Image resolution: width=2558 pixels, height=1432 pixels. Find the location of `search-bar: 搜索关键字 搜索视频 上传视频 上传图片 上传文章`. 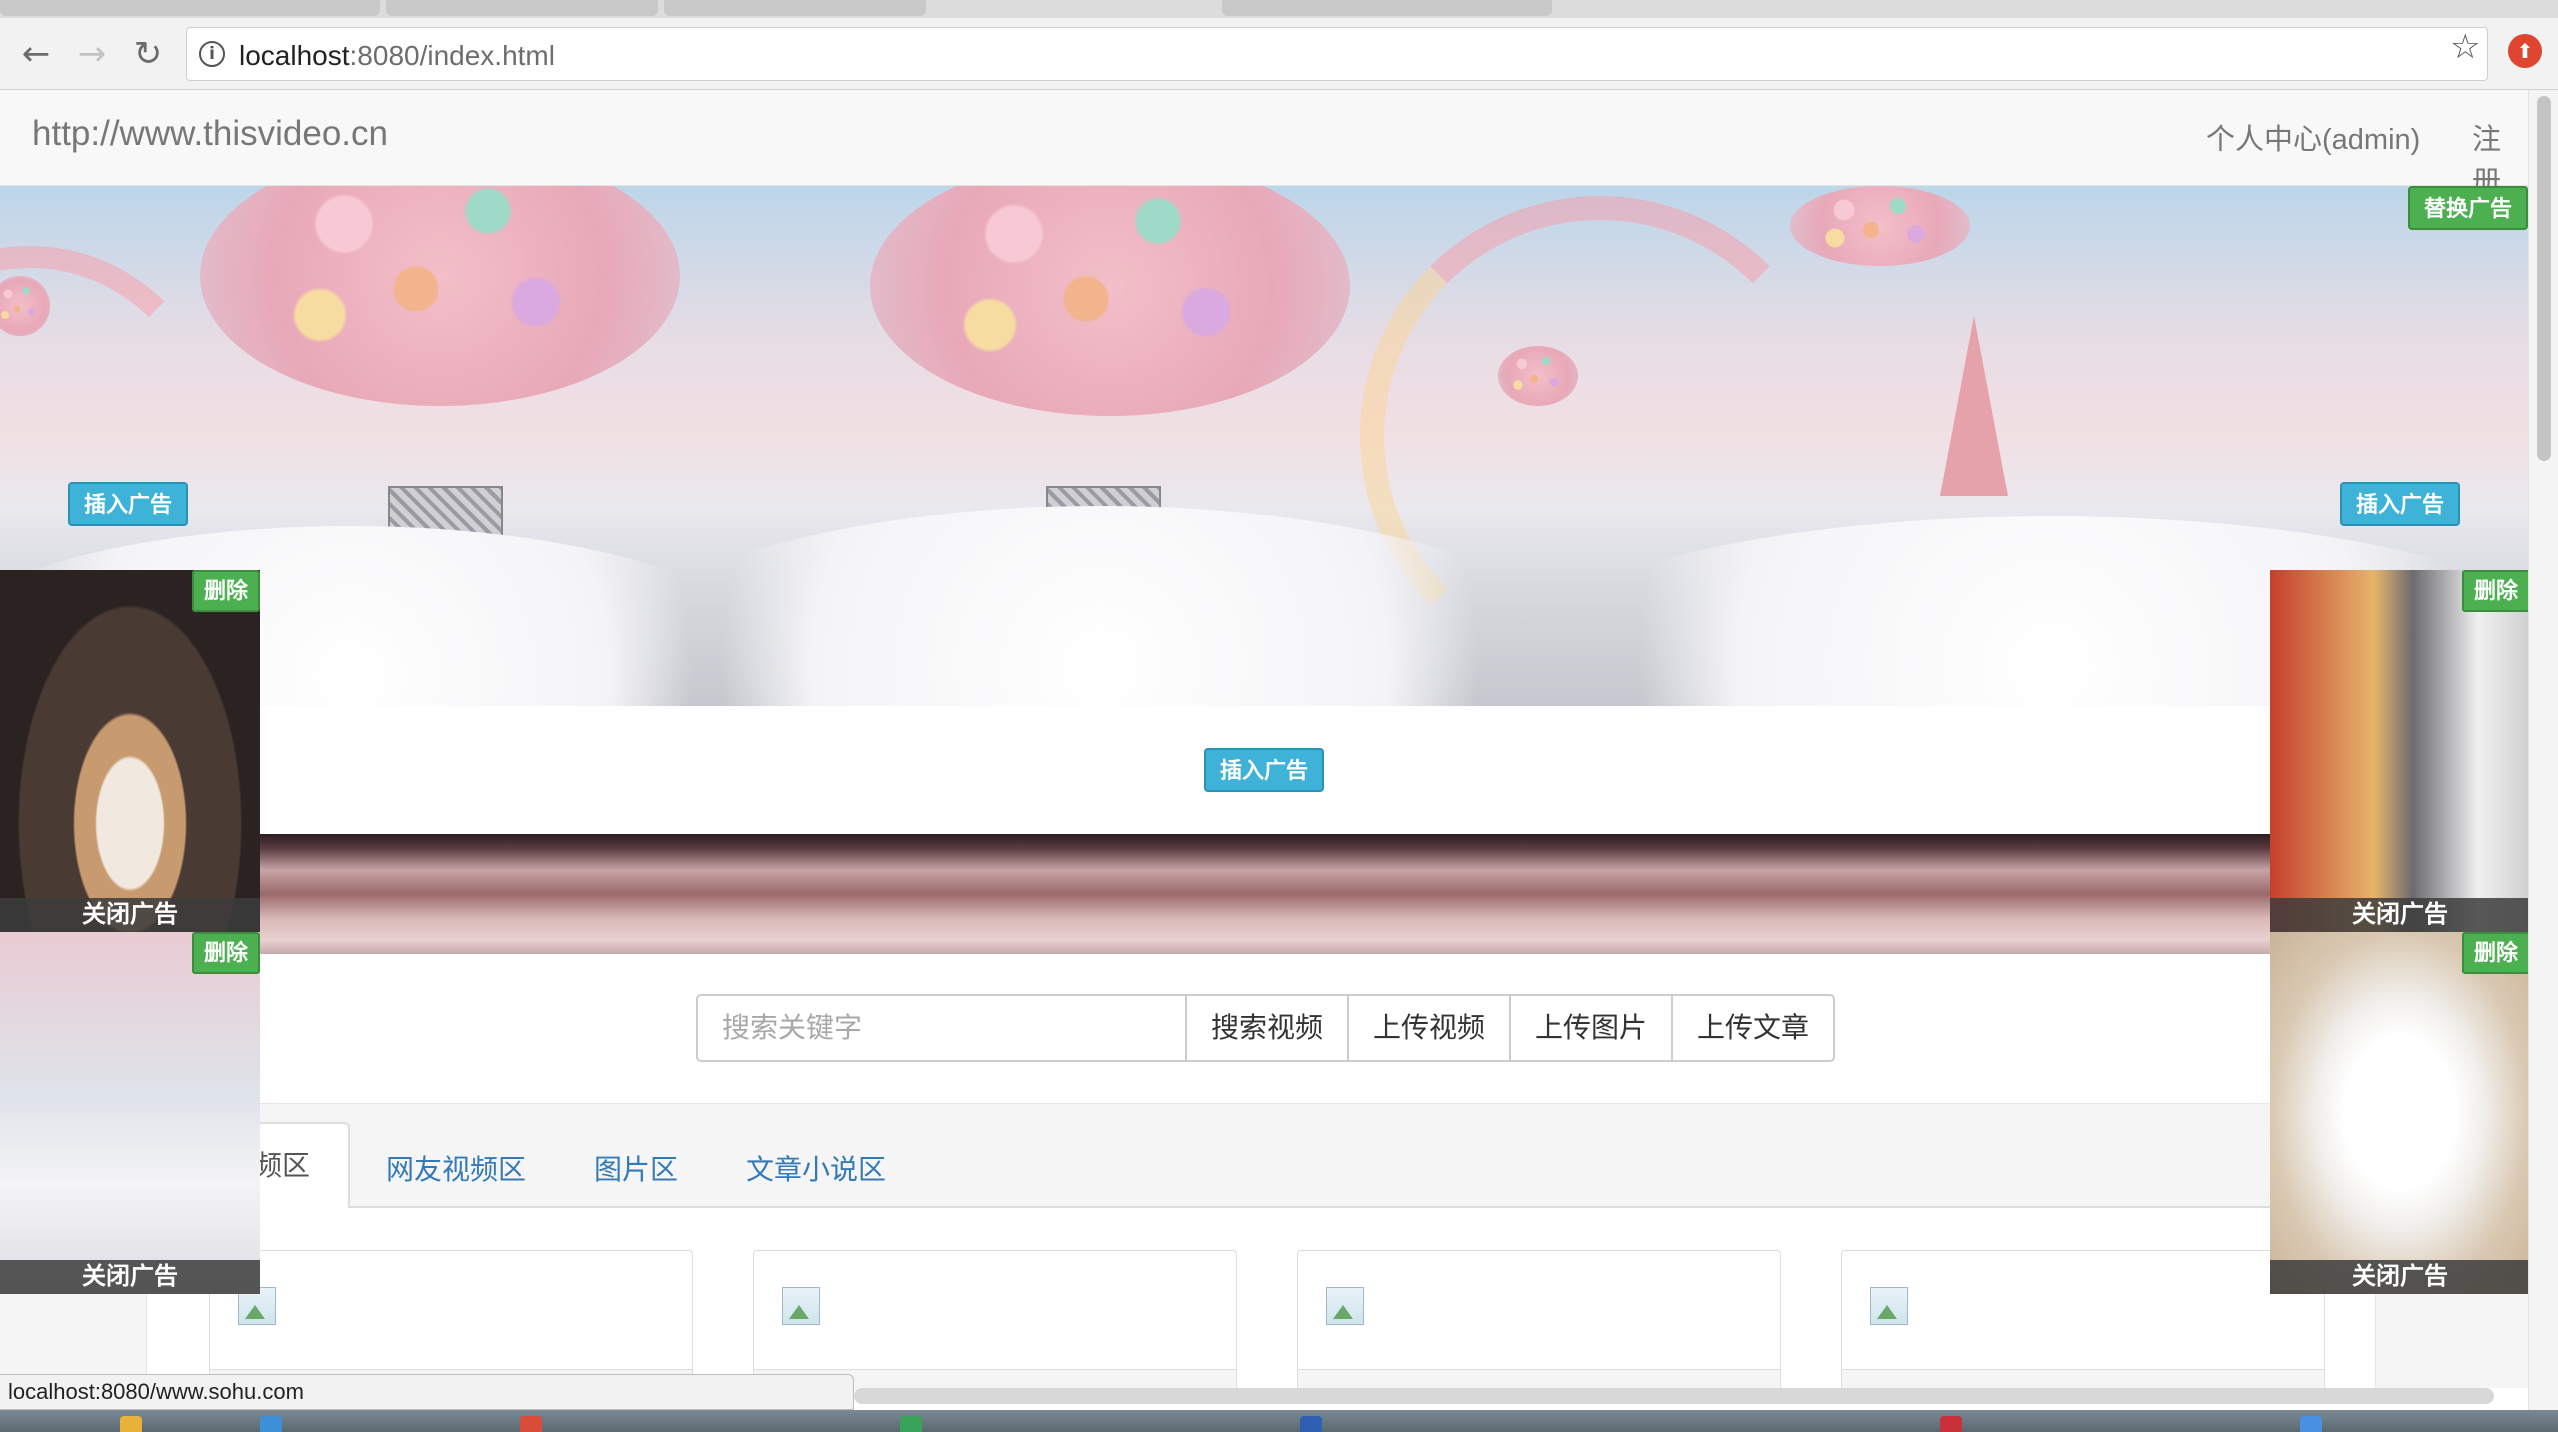

search-bar: 搜索关键字 搜索视频 上传视频 上传图片 上传文章 is located at coordinates (1264, 1029).